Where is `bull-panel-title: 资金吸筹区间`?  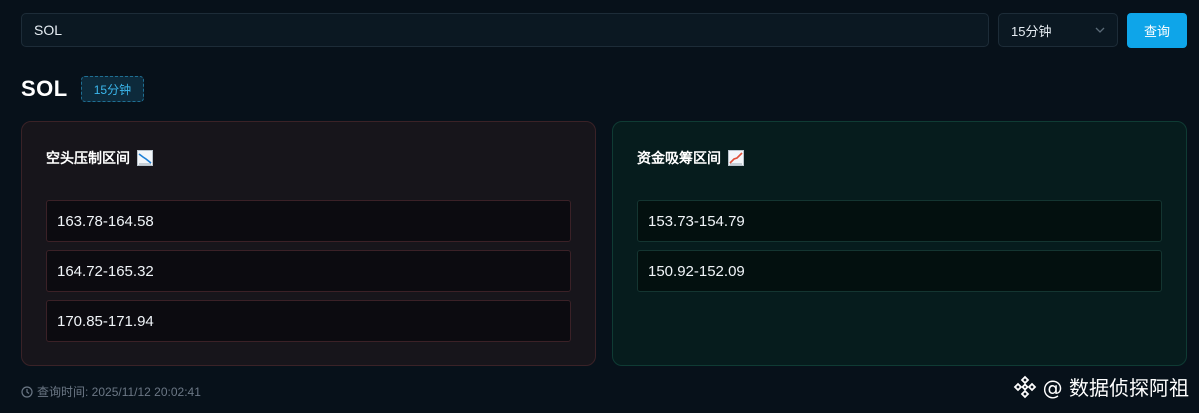
bull-panel-title: 资金吸筹区间 is located at coordinates (690, 158).